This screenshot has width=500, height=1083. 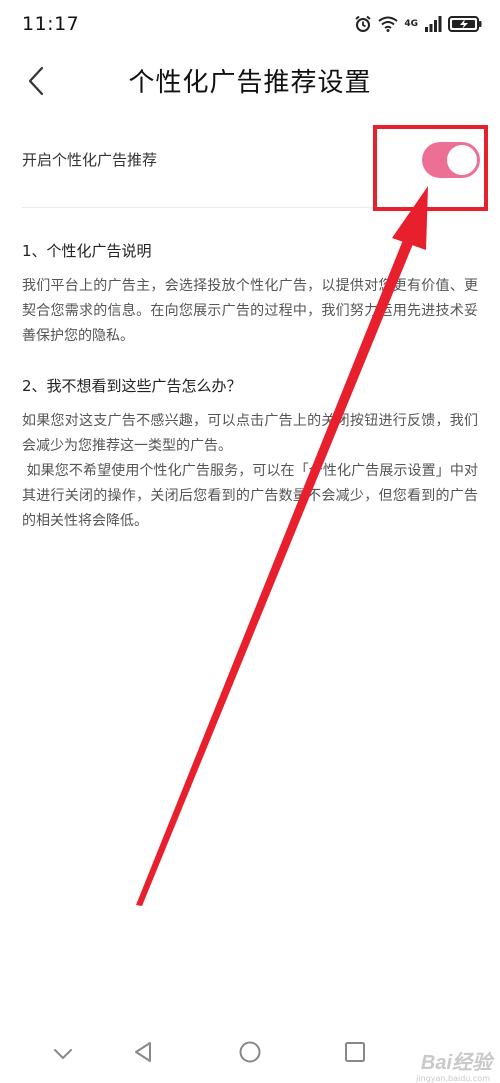 I want to click on nav-home-button, so click(x=250, y=1054).